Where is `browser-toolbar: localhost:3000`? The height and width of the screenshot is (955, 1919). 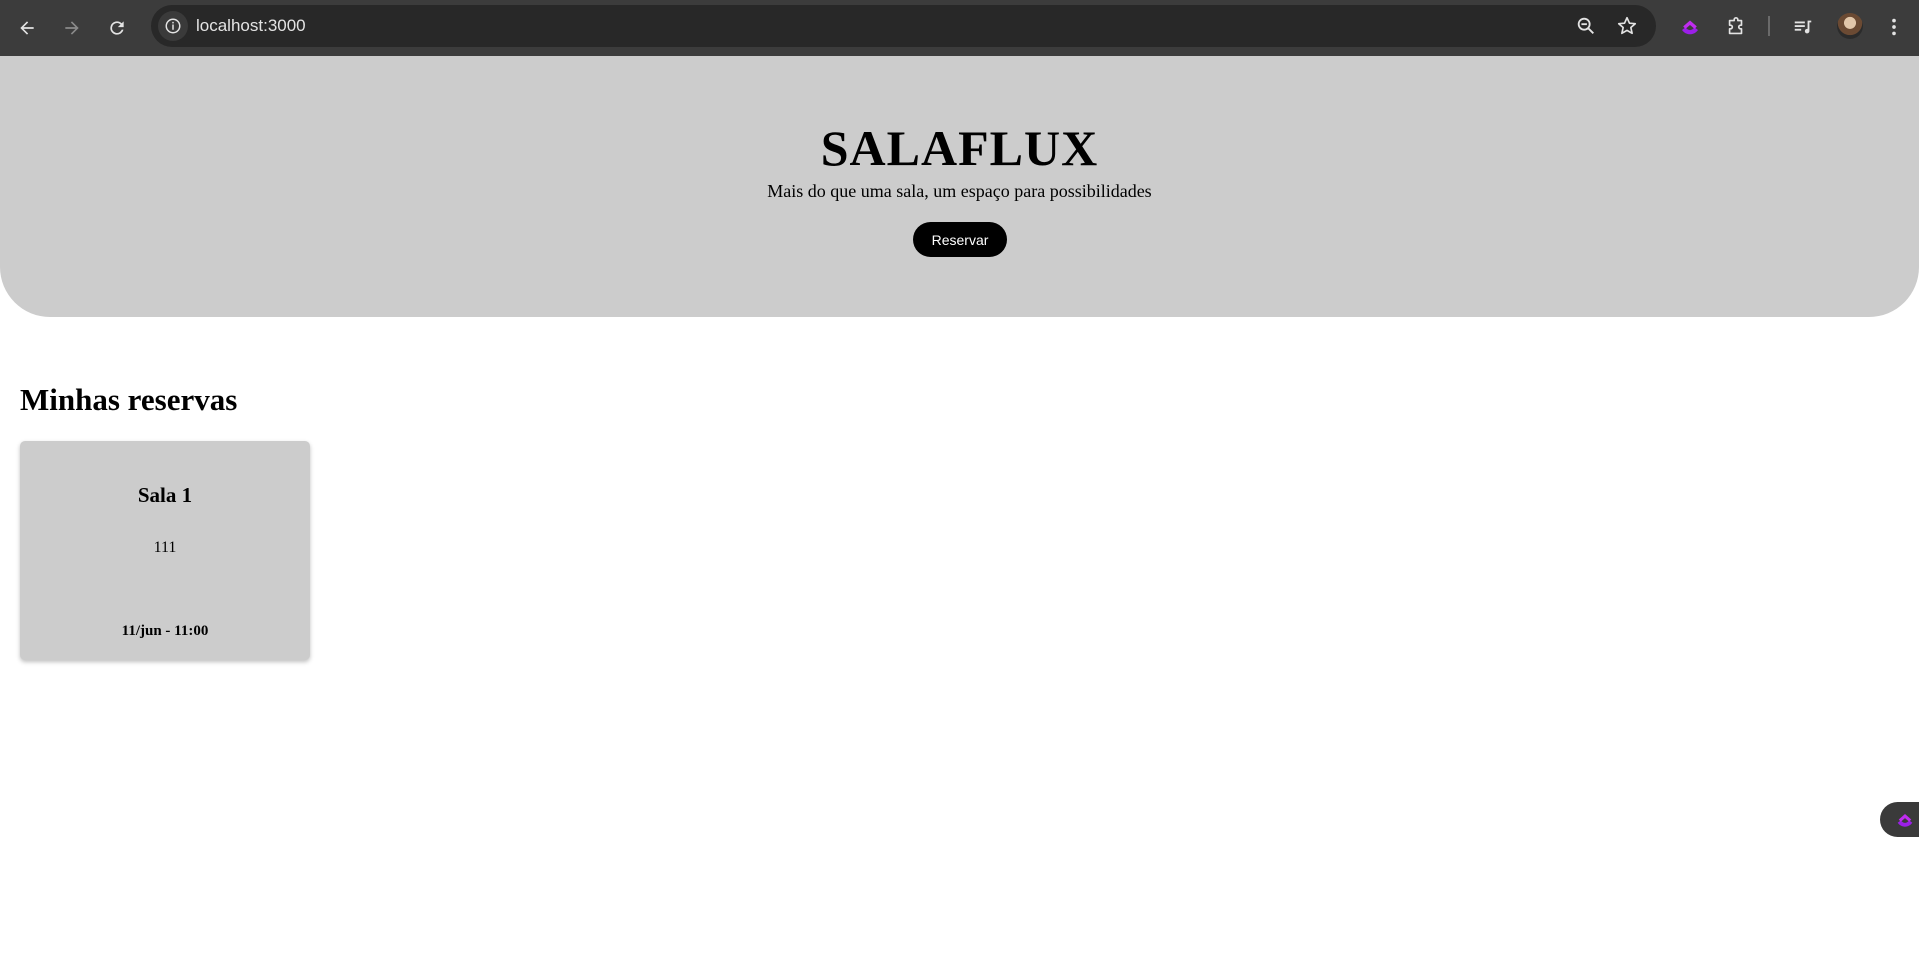
browser-toolbar: localhost:3000 is located at coordinates (959, 28).